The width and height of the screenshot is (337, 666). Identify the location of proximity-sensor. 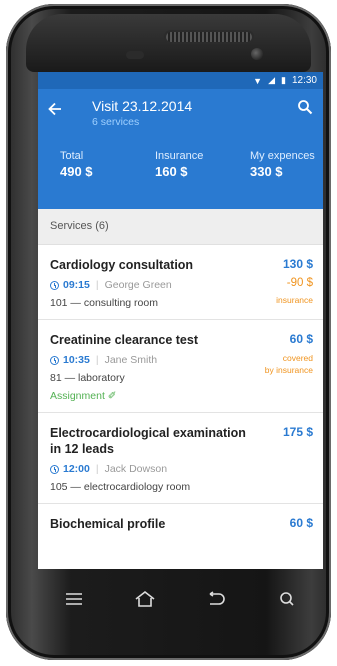
(135, 55).